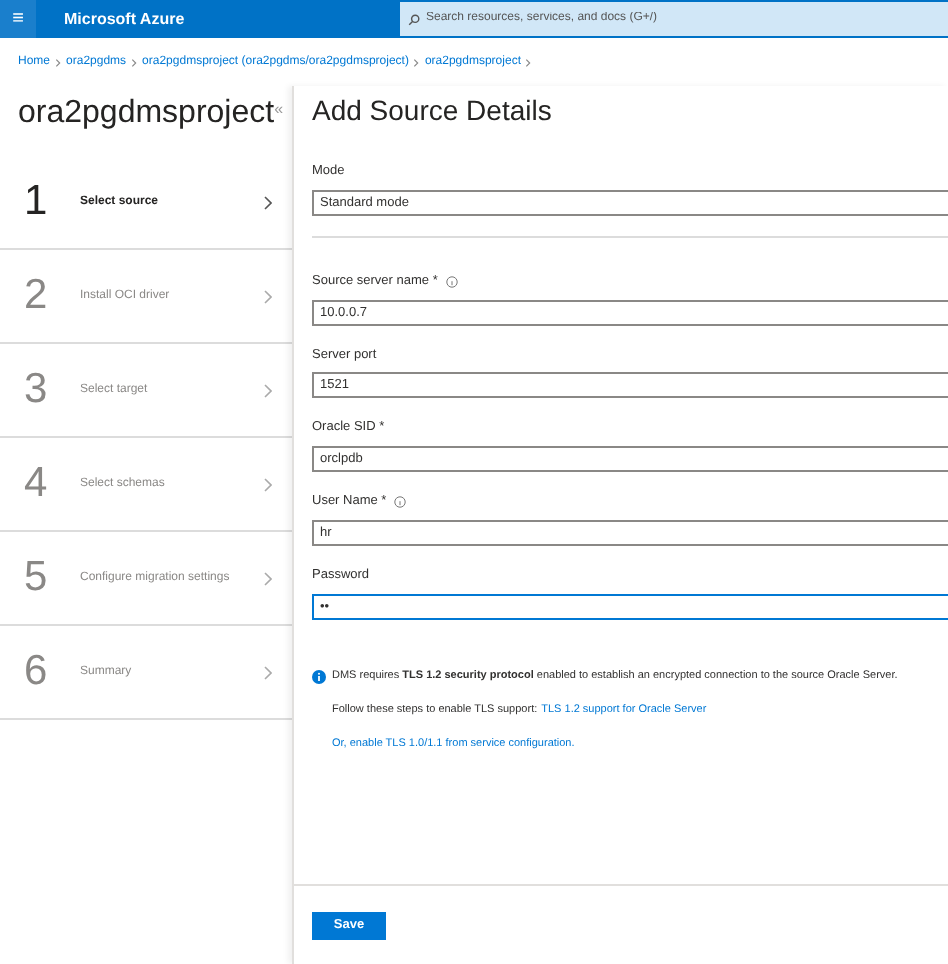  I want to click on search-icon, so click(414, 19).